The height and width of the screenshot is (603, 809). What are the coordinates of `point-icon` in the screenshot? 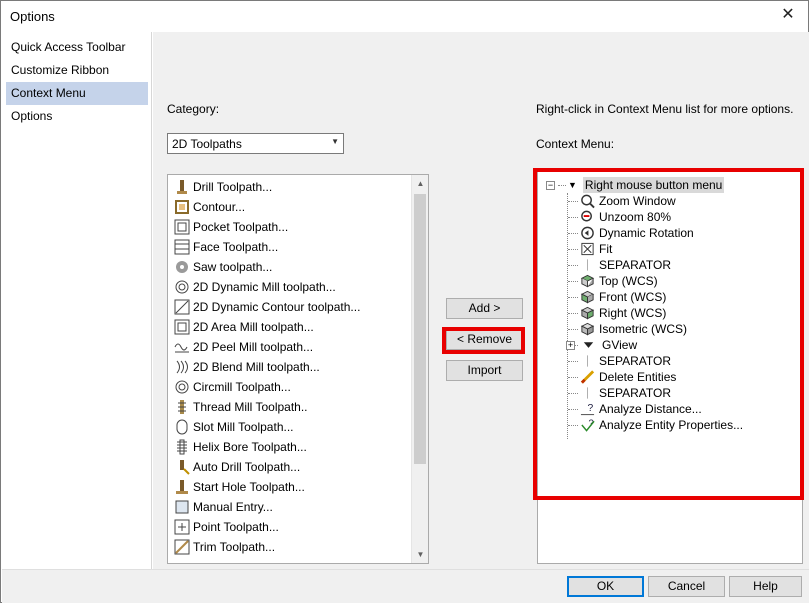 It's located at (182, 527).